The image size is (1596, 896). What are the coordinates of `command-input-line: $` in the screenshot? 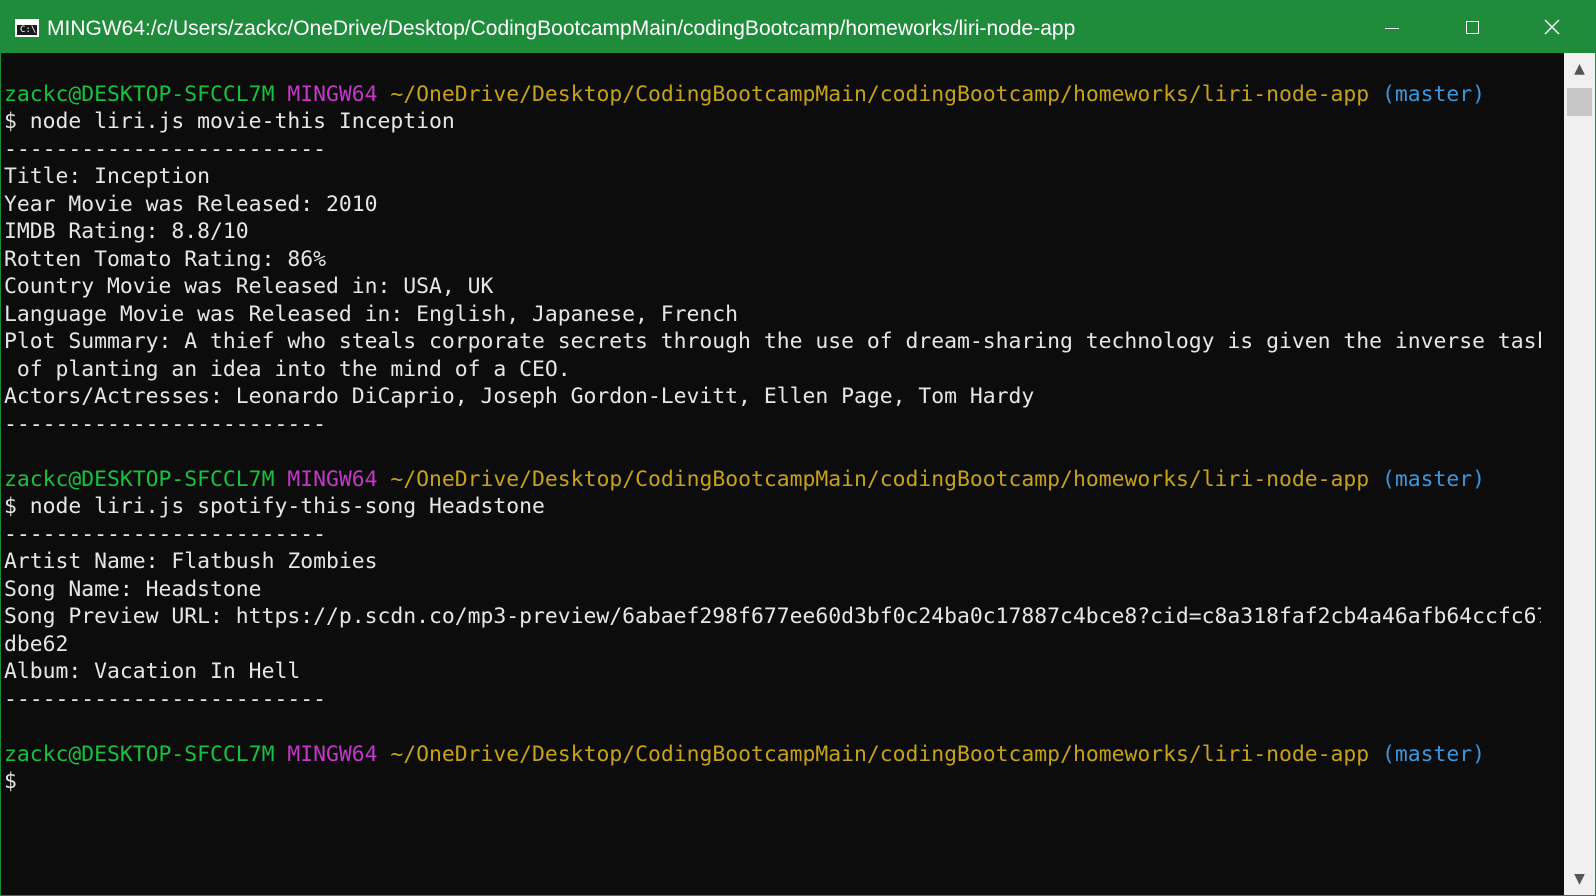 It's located at (10, 782).